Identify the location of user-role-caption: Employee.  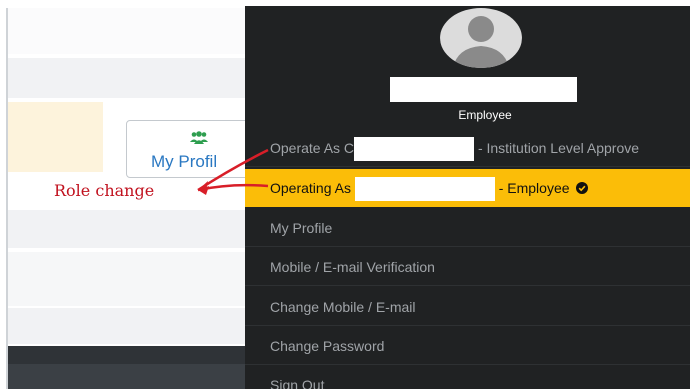
(485, 115).